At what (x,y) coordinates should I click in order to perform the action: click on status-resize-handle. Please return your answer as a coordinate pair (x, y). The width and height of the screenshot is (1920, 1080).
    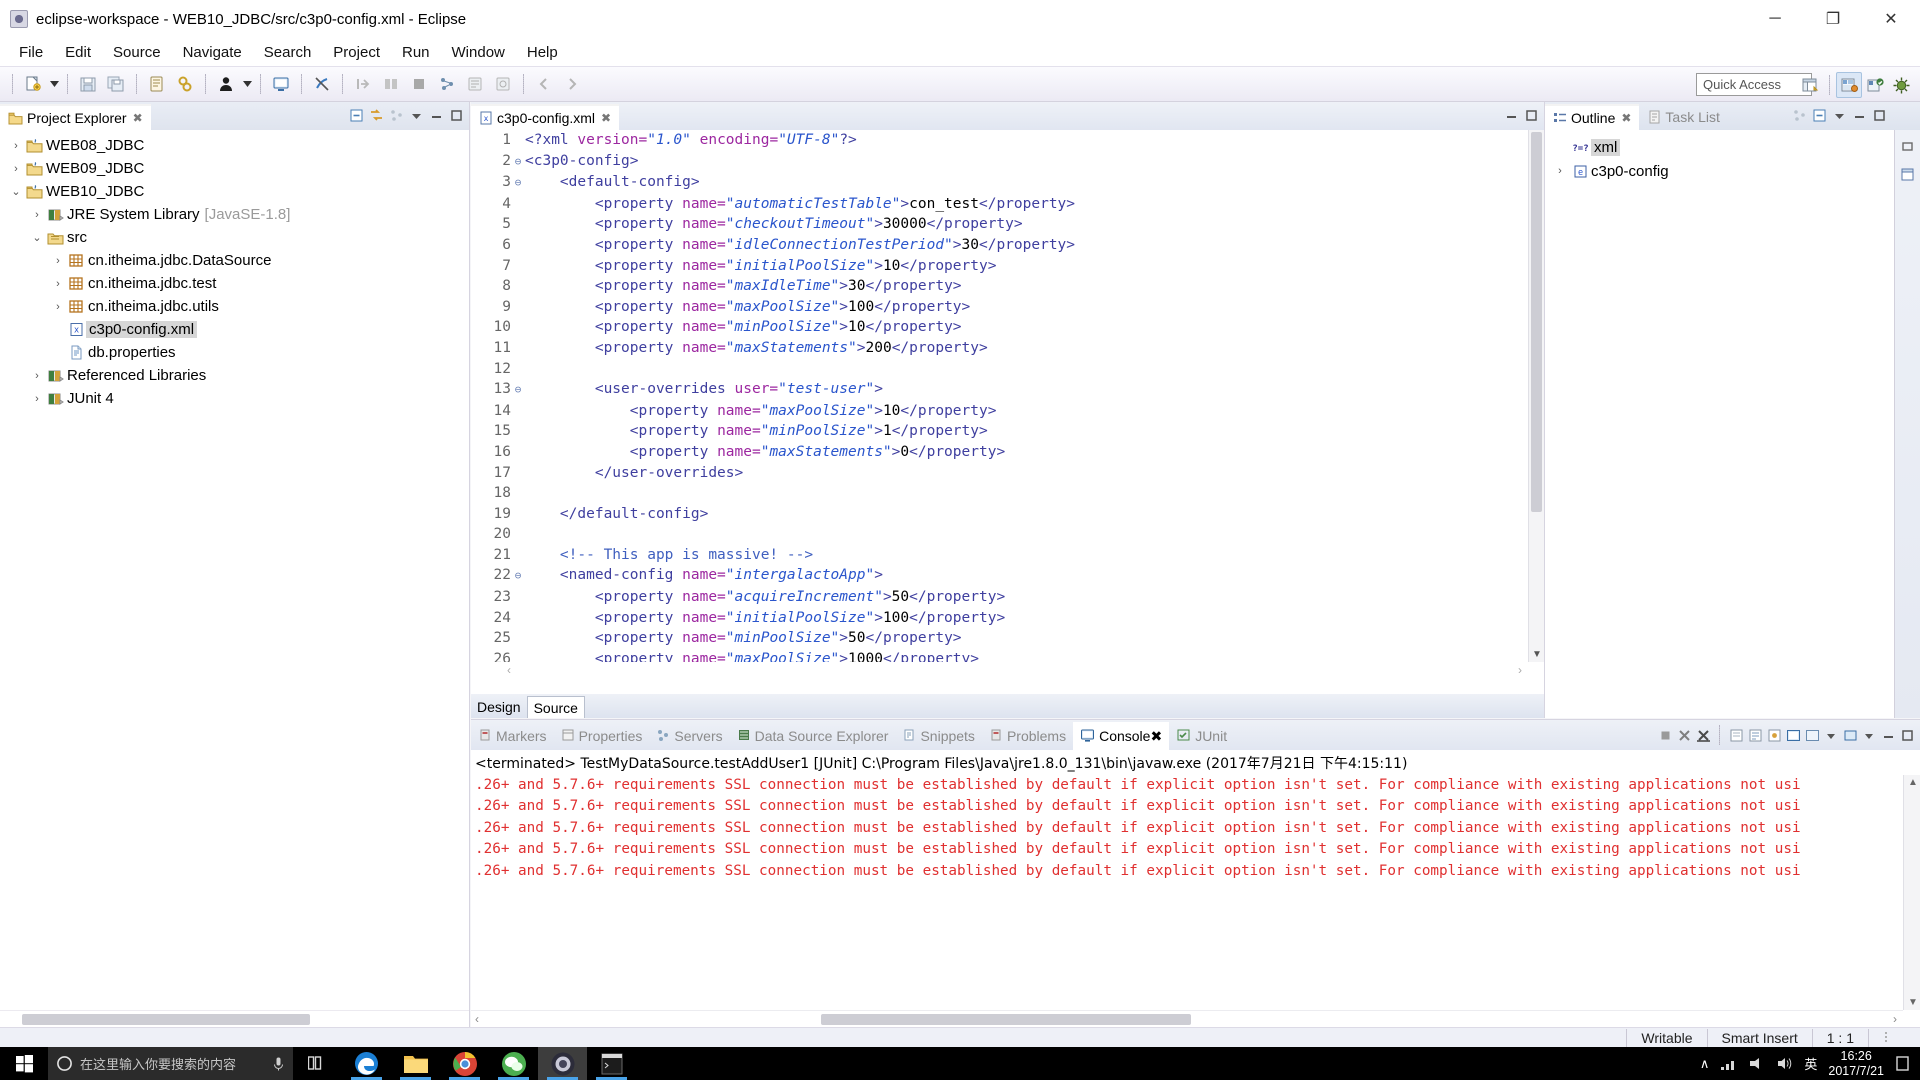
    Looking at the image, I should click on (1894, 1037).